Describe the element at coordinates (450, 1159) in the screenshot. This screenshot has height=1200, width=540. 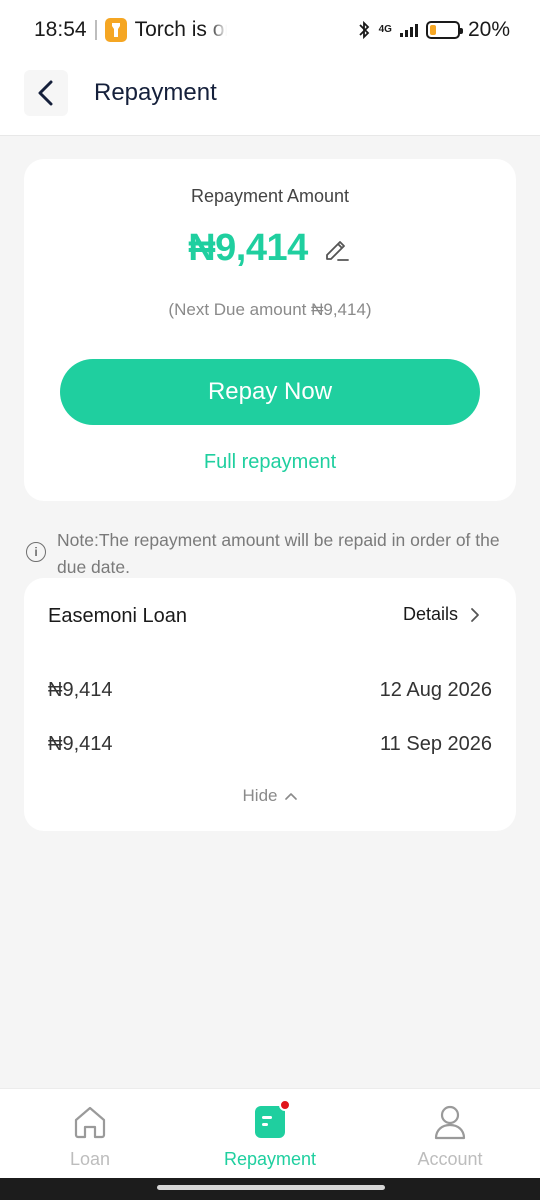
I see `nav-label-account: Account` at that location.